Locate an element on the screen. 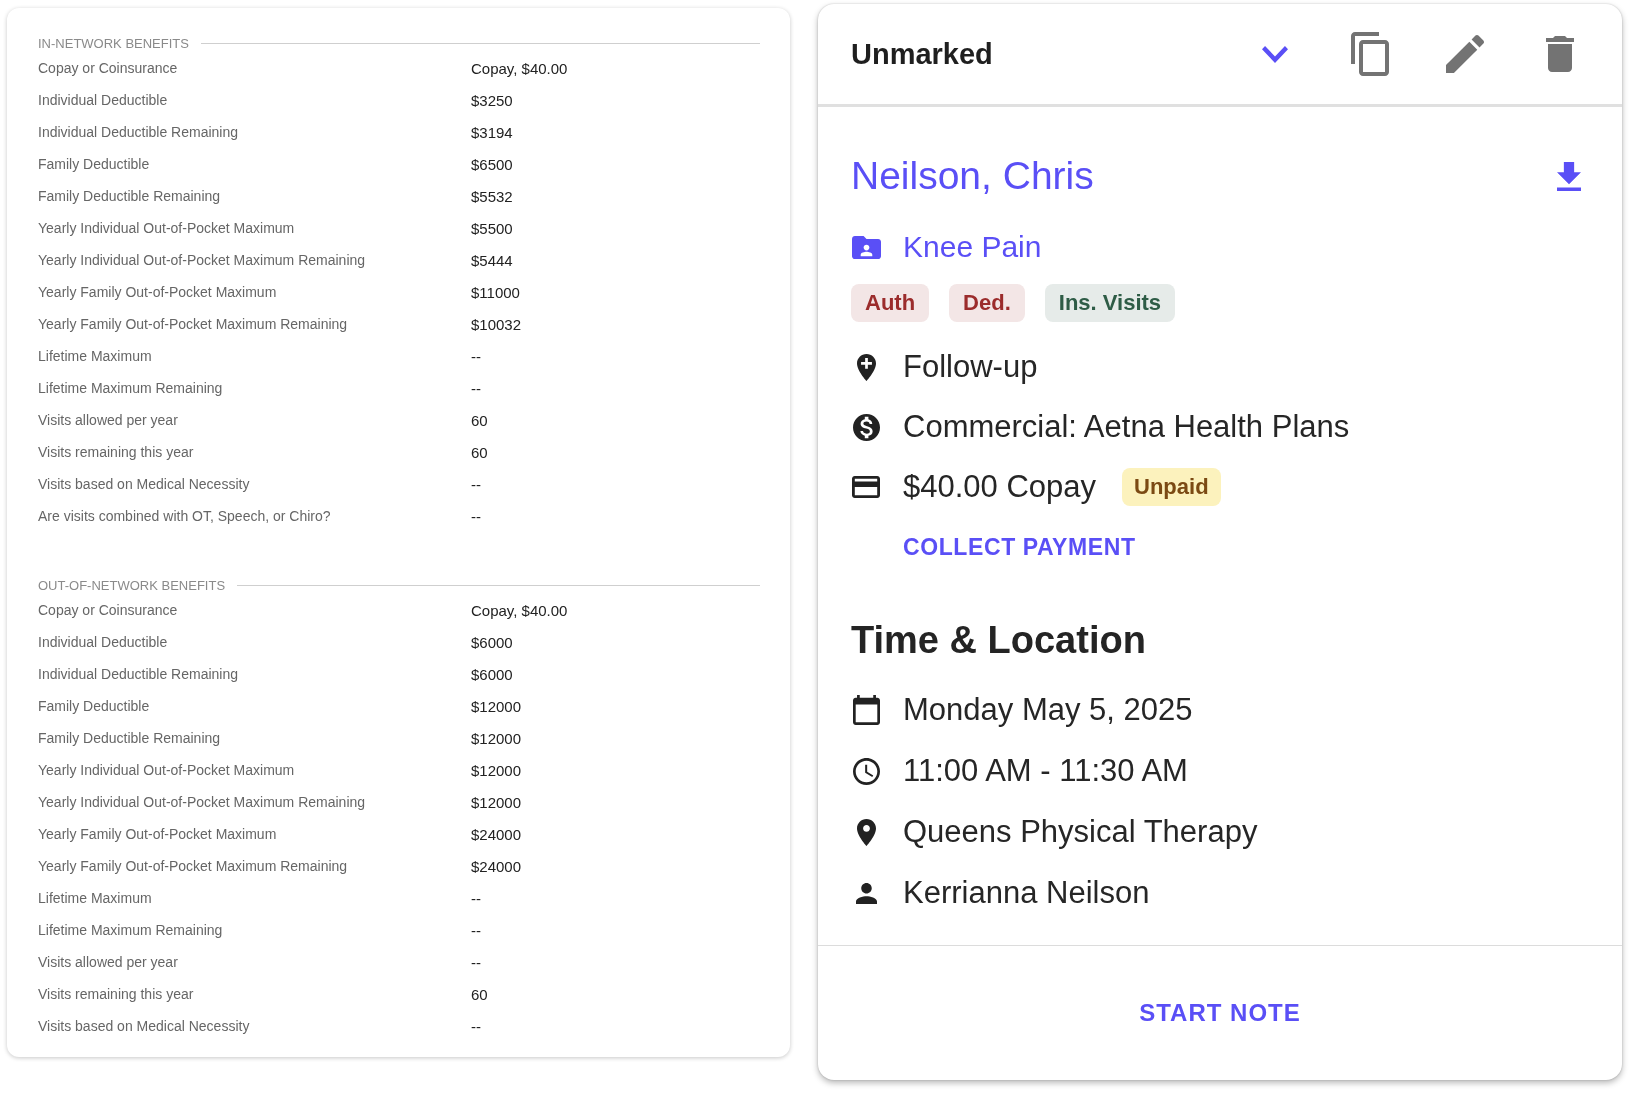 Image resolution: width=1630 pixels, height=1100 pixels. benefit-label: Are visits combined with OT, Speech, or Chiro? is located at coordinates (185, 516).